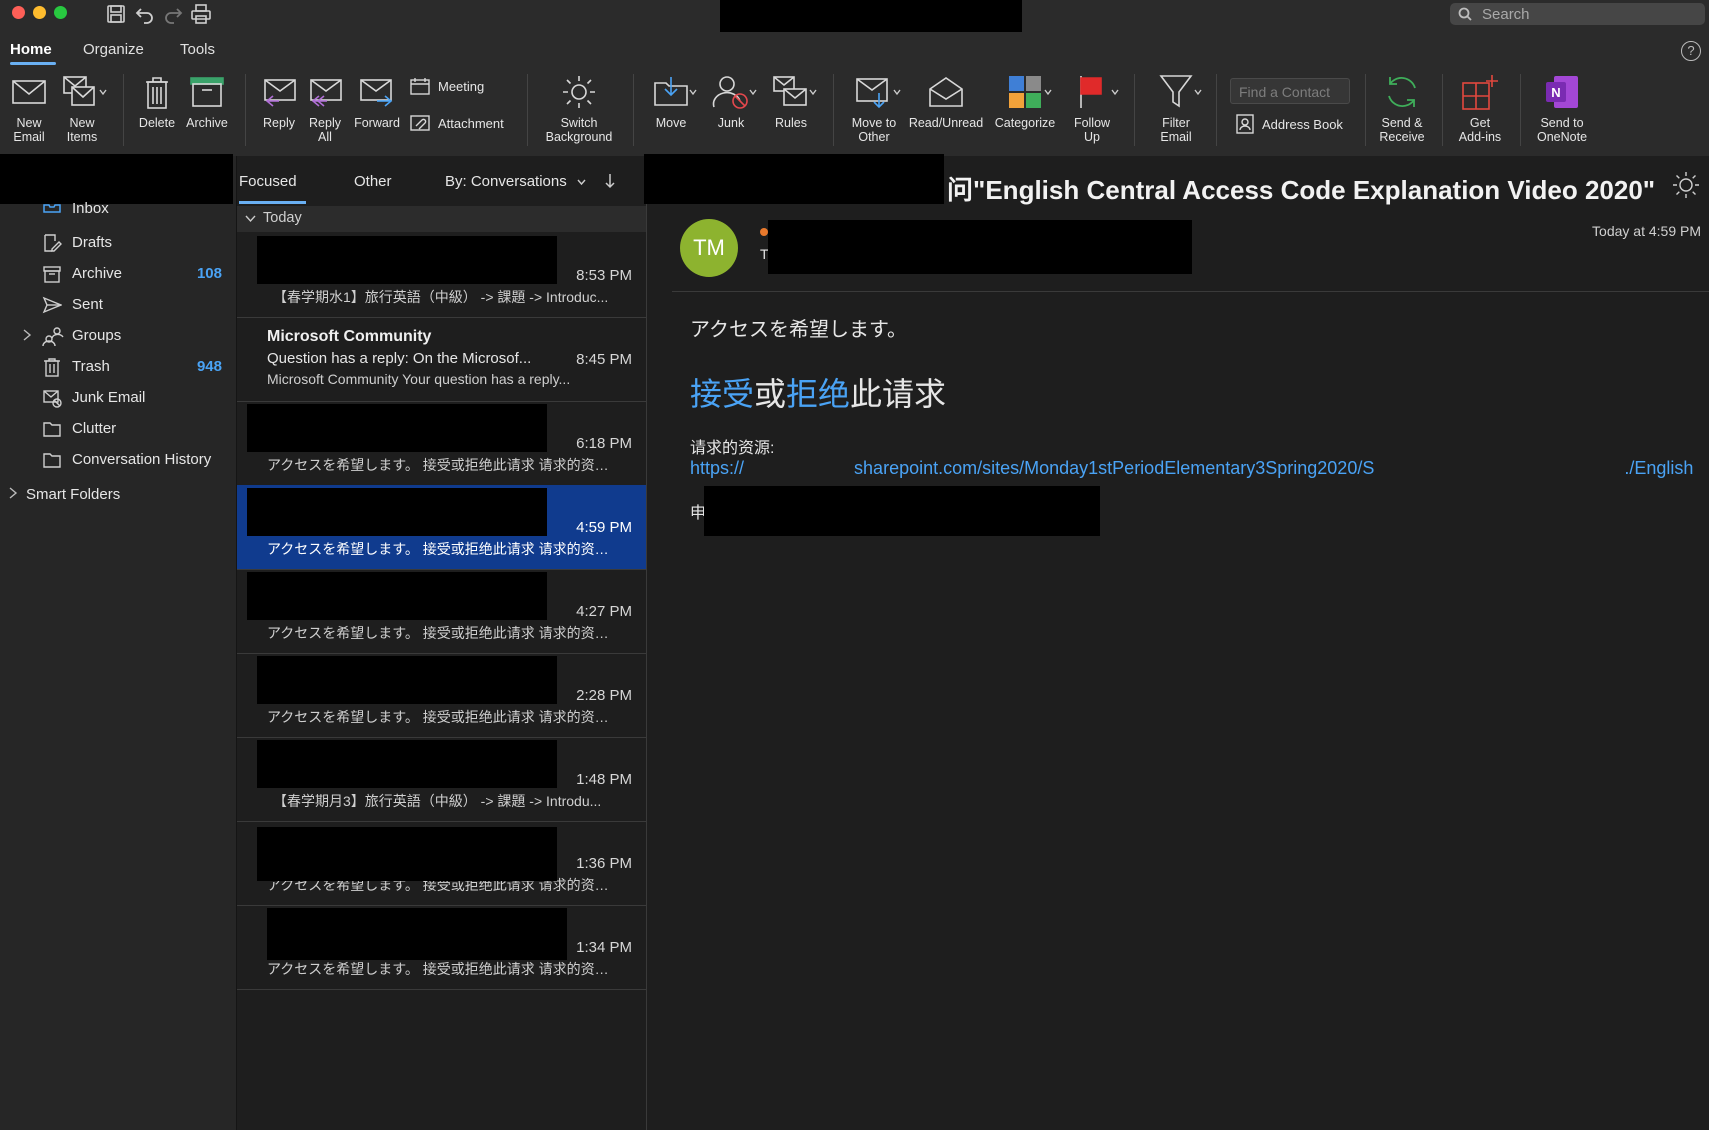 Image resolution: width=1709 pixels, height=1130 pixels. I want to click on message-time: 4:59 PM, so click(604, 527).